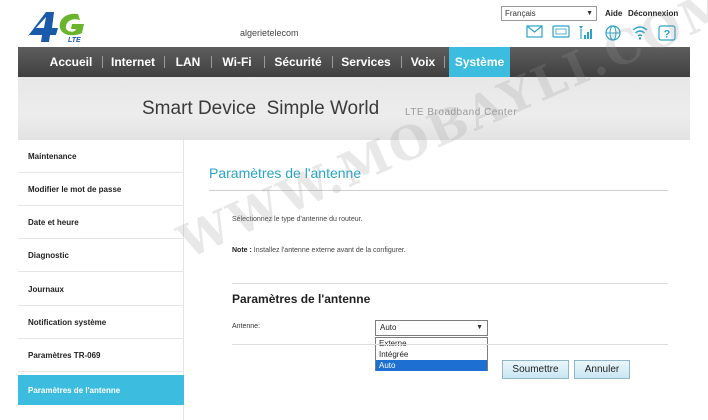 Image resolution: width=708 pixels, height=420 pixels. I want to click on brand-sub-text: LTE, so click(74, 40).